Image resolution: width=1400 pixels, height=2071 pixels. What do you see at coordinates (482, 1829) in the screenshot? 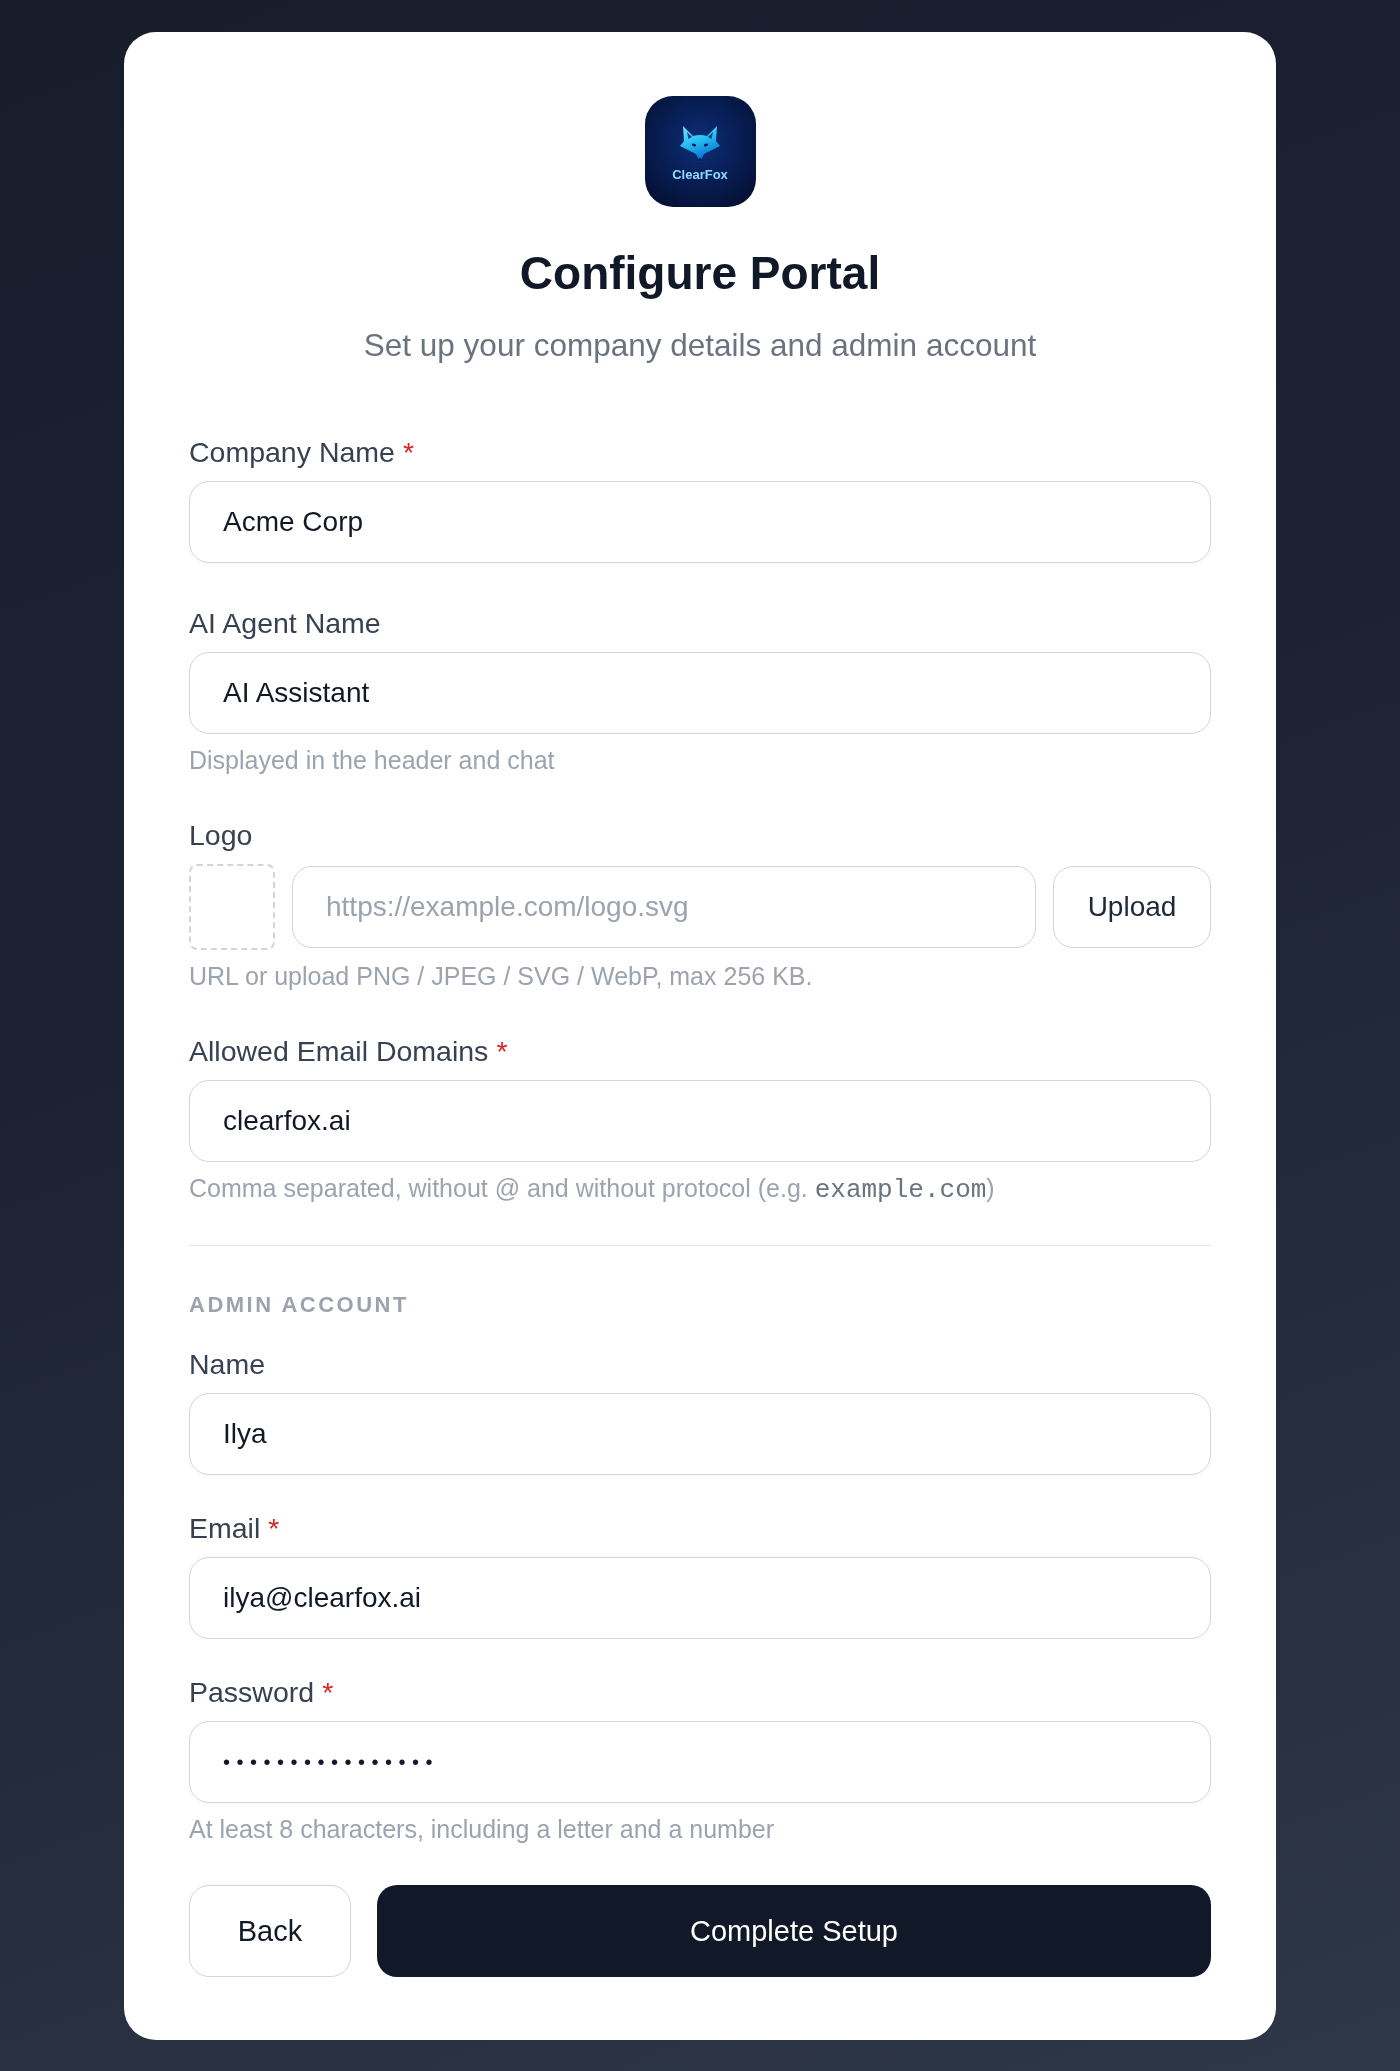
I see `field-hint: At least 8 characters, including a letter and a number` at bounding box center [482, 1829].